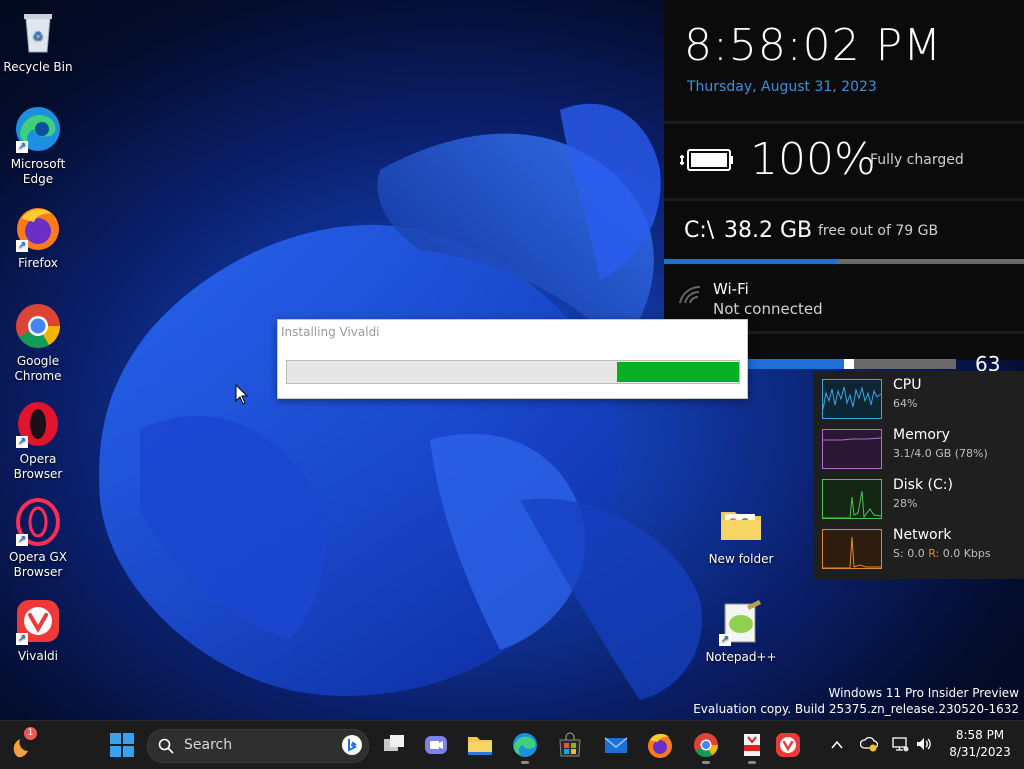 The width and height of the screenshot is (1024, 769). I want to click on desktop-icon-opera: ↗ Opera Browser, so click(38, 441).